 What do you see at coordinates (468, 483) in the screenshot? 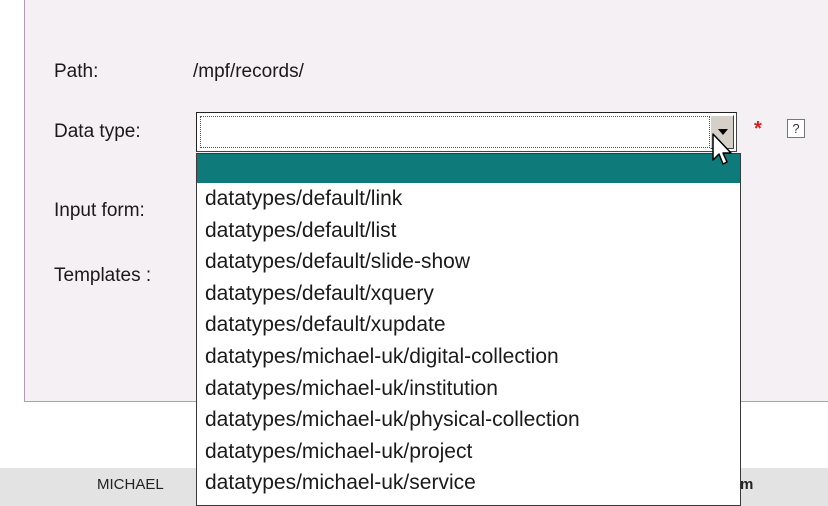
I see `dropdown-option: datatypes/michael-uk/service` at bounding box center [468, 483].